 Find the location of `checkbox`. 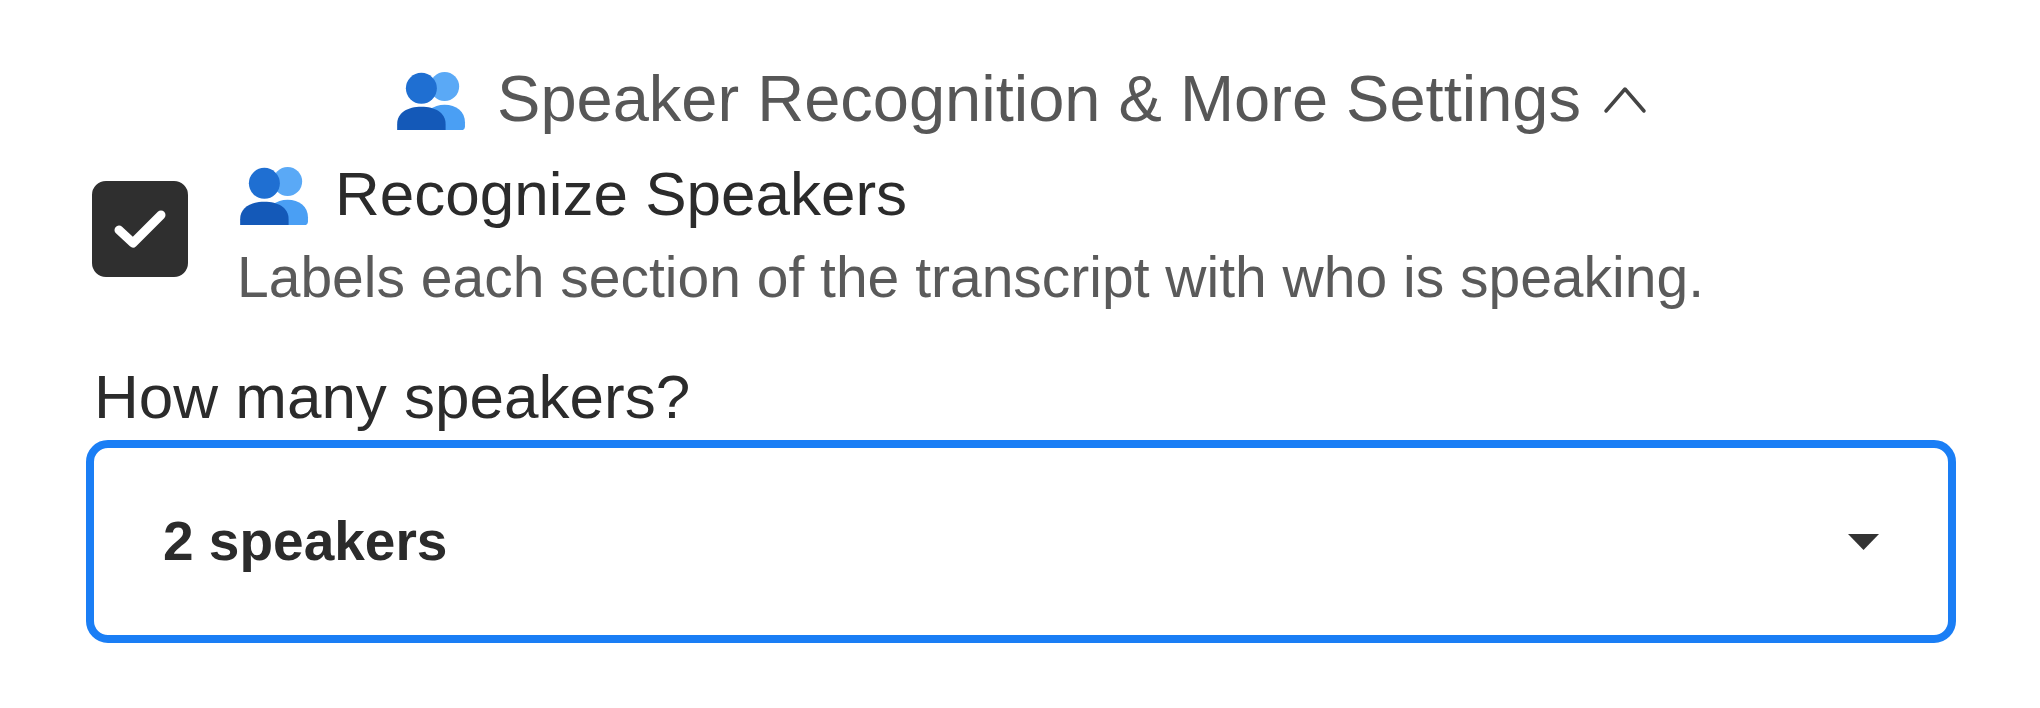

checkbox is located at coordinates (140, 229).